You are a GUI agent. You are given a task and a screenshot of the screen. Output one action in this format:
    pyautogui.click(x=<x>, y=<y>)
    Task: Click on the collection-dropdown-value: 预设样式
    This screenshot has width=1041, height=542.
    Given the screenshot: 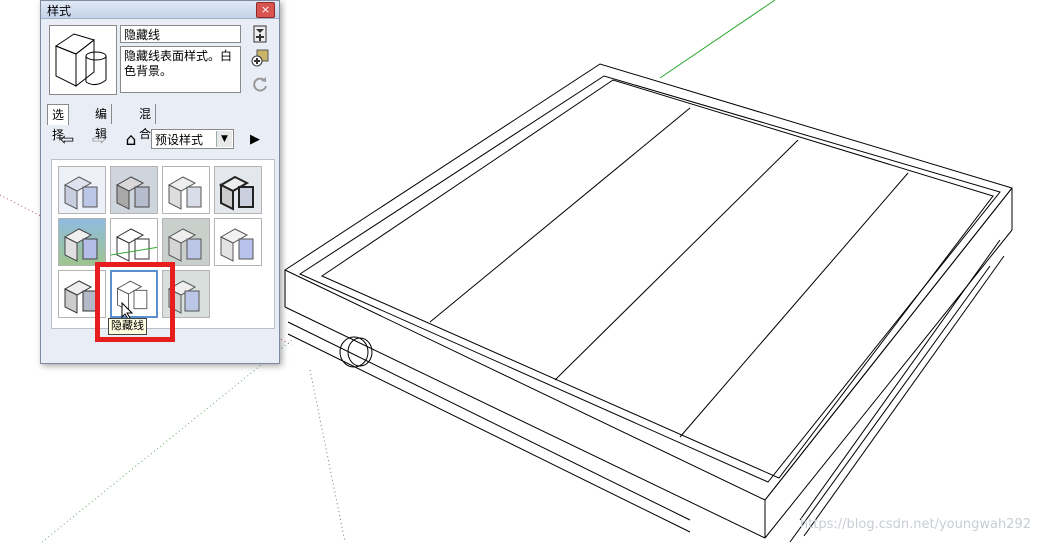 What is the action you would take?
    pyautogui.click(x=179, y=140)
    